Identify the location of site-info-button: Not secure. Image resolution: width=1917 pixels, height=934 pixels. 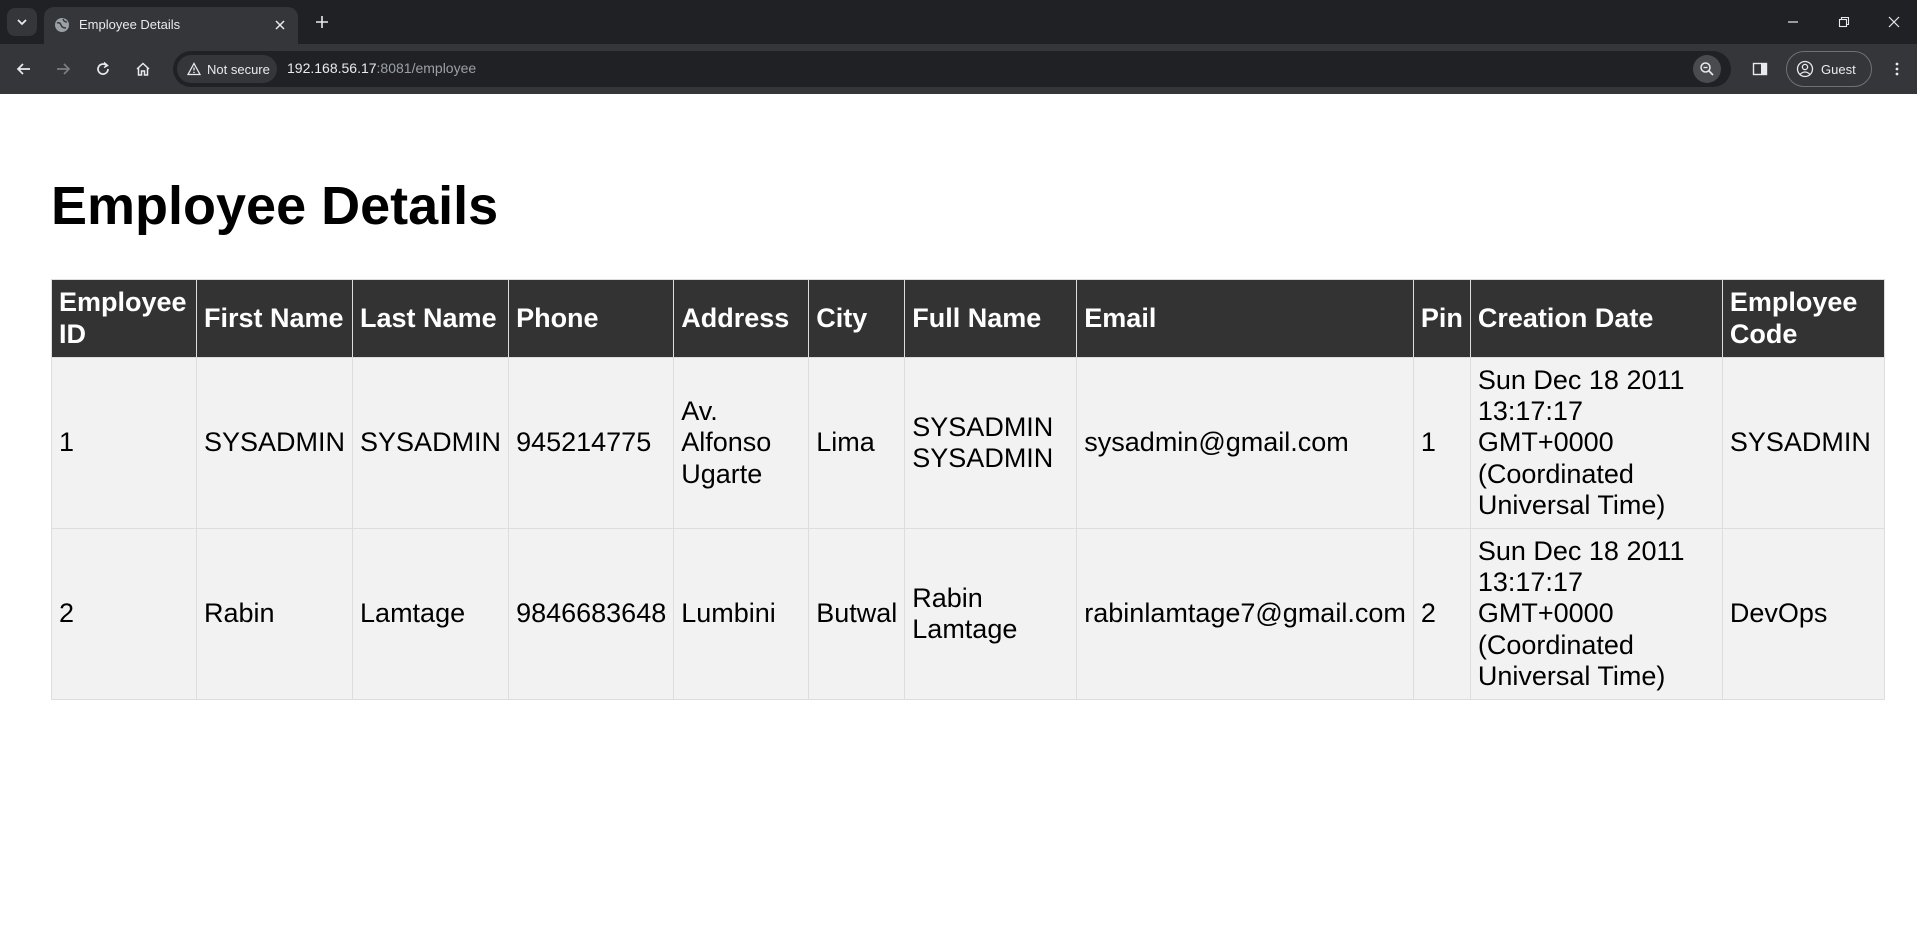
(227, 69).